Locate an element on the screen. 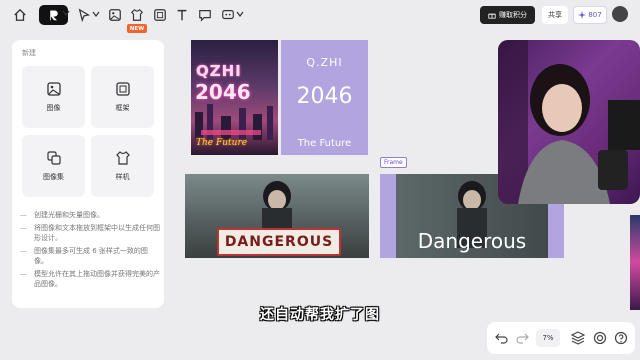 The width and height of the screenshot is (640, 360). select-cursor-icon is located at coordinates (84, 15).